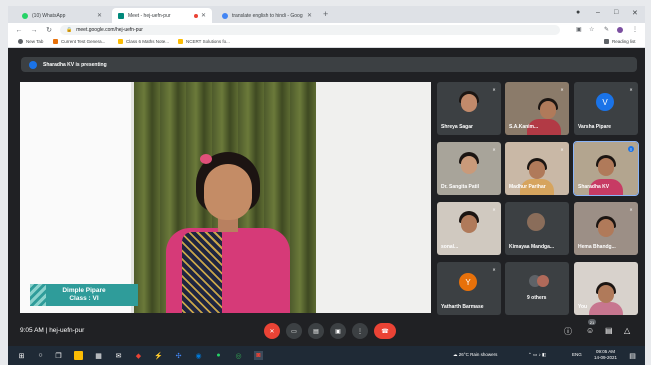 This screenshot has height=365, width=651. What do you see at coordinates (537, 355) in the screenshot?
I see `tray-icons: ⌃ ▭ ♪ ◧` at bounding box center [537, 355].